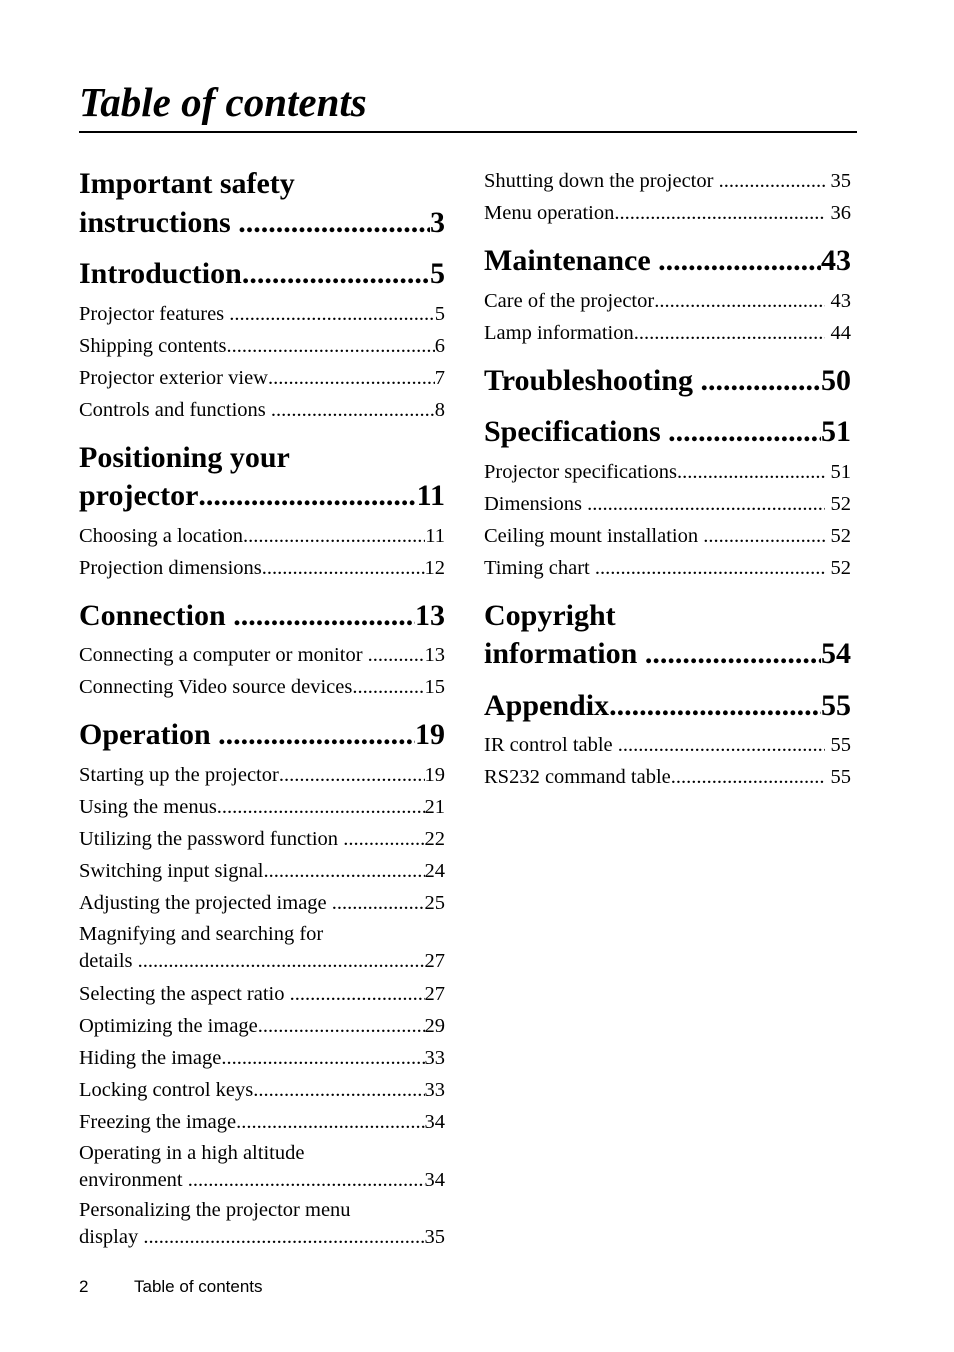 The height and width of the screenshot is (1352, 954). Describe the element at coordinates (262, 839) in the screenshot. I see `toc-section-entry: Utilizing the password function 22` at that location.